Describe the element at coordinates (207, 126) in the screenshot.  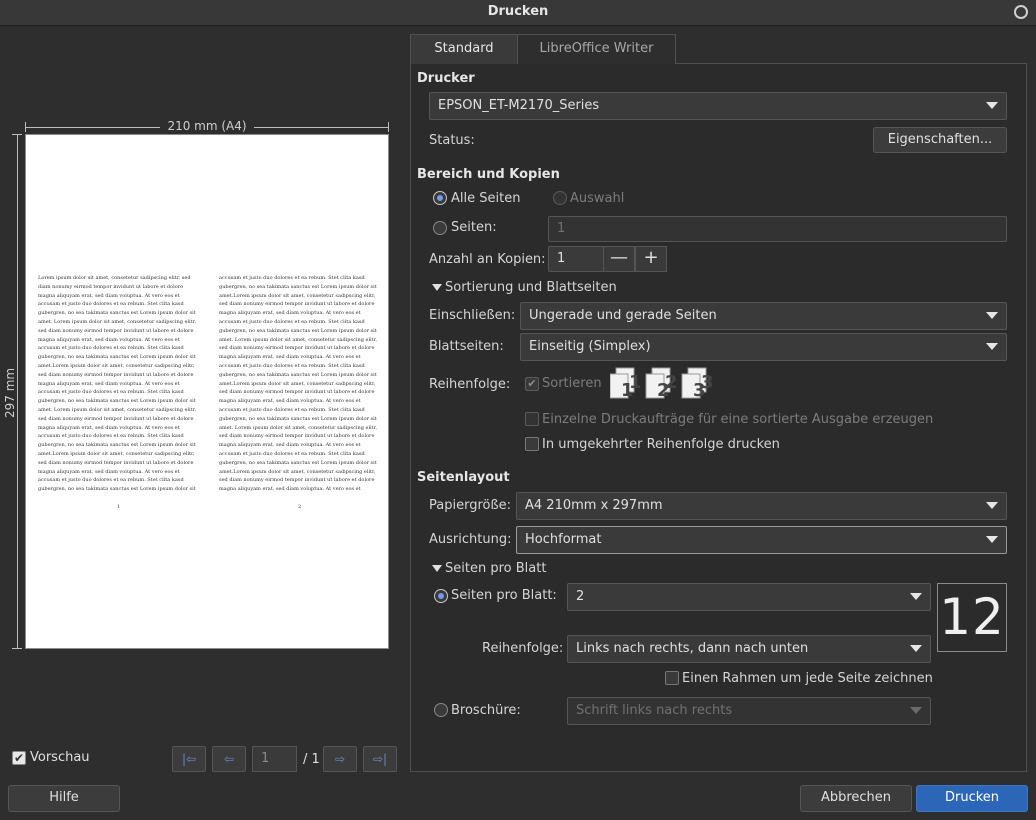
I see `page-width-label: 210 mm (A4)` at that location.